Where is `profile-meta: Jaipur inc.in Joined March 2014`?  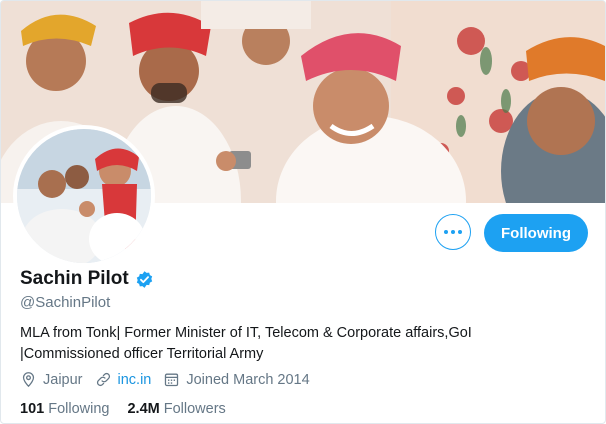
profile-meta: Jaipur inc.in Joined March 2014 is located at coordinates (171, 379).